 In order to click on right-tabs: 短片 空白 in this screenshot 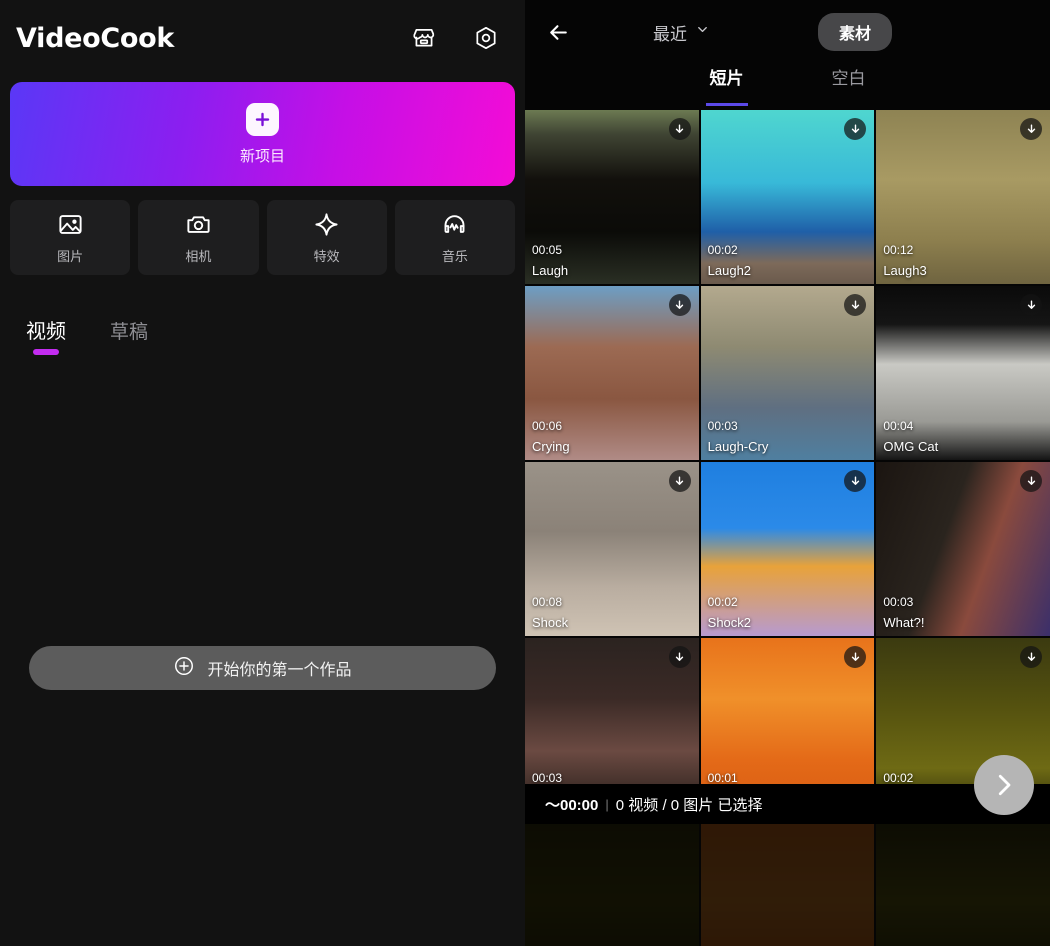, I will do `click(787, 87)`.